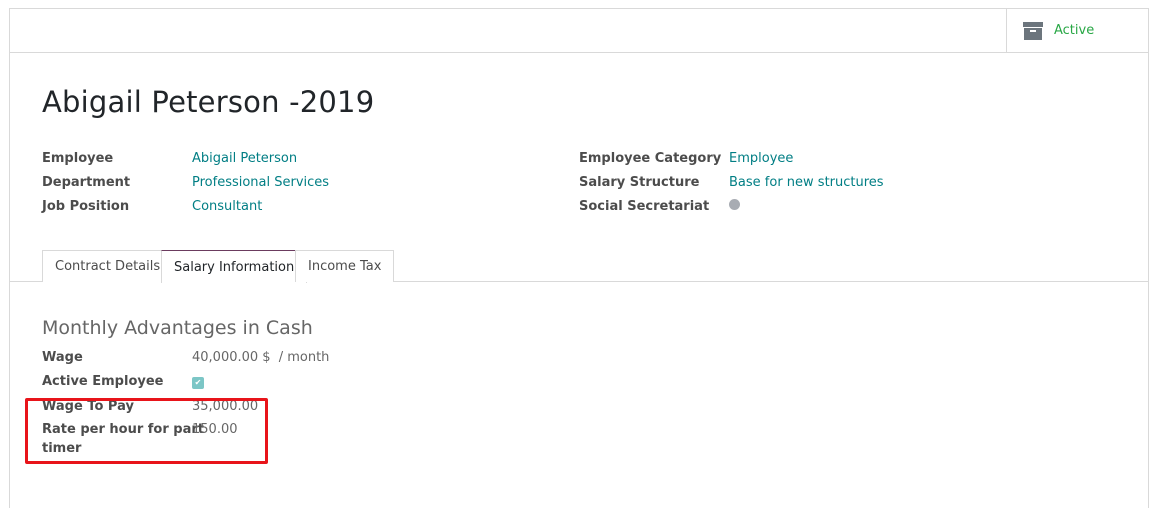 Image resolution: width=1159 pixels, height=508 pixels. Describe the element at coordinates (78, 158) in the screenshot. I see `field-label: Employee` at that location.